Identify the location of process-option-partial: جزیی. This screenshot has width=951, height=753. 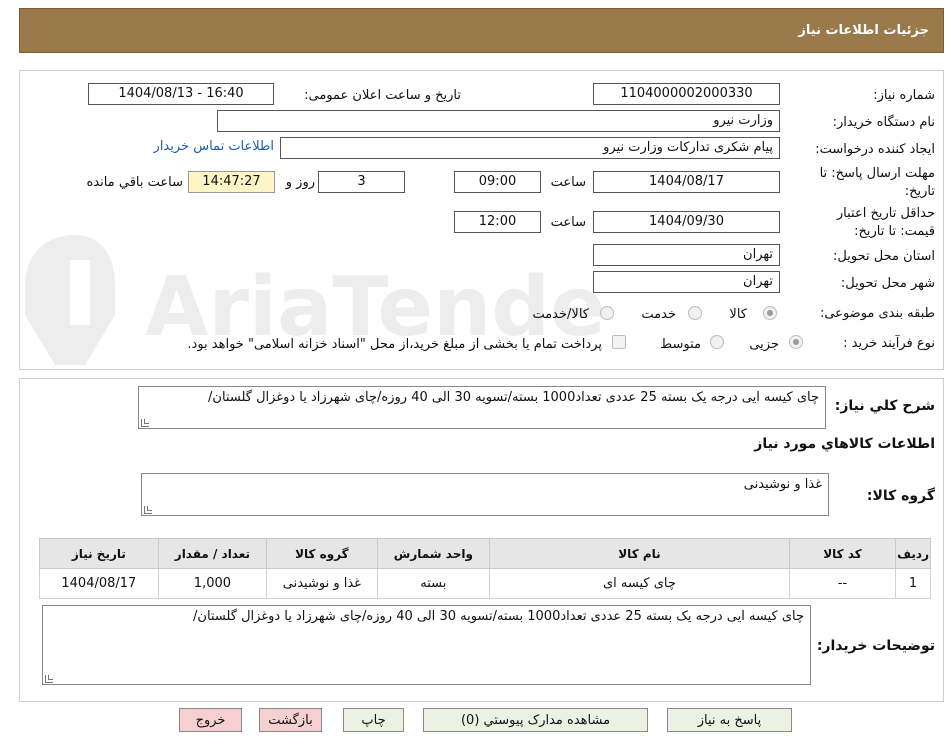
(764, 344).